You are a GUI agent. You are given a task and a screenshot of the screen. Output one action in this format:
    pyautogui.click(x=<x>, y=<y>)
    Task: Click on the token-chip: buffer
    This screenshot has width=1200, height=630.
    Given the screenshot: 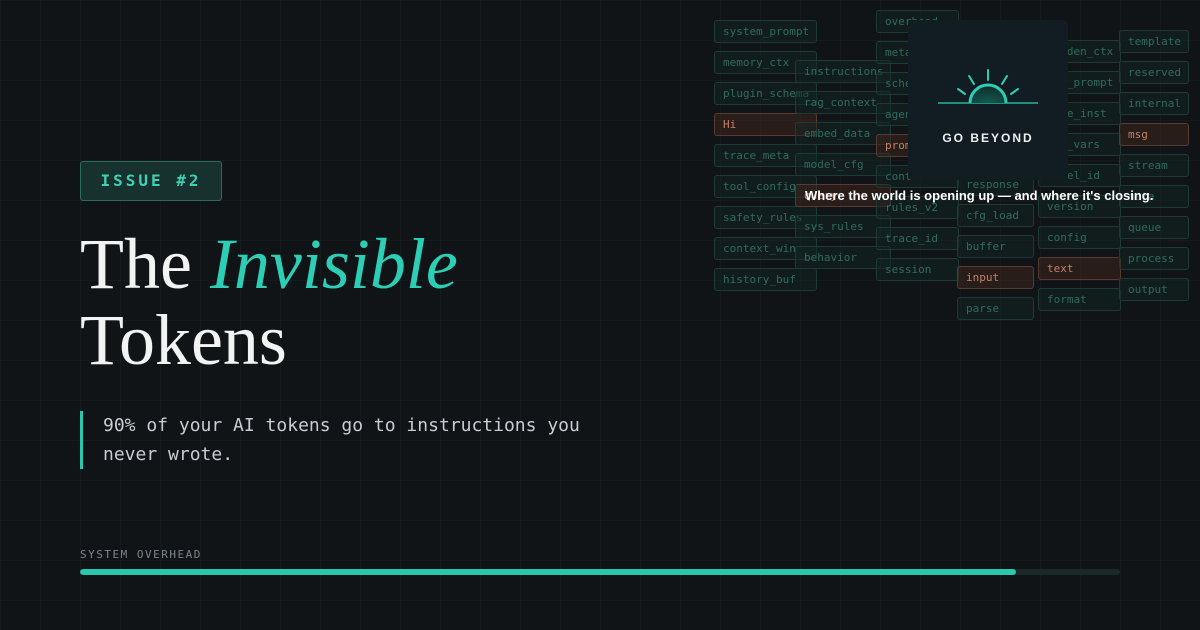 What is the action you would take?
    pyautogui.click(x=995, y=246)
    